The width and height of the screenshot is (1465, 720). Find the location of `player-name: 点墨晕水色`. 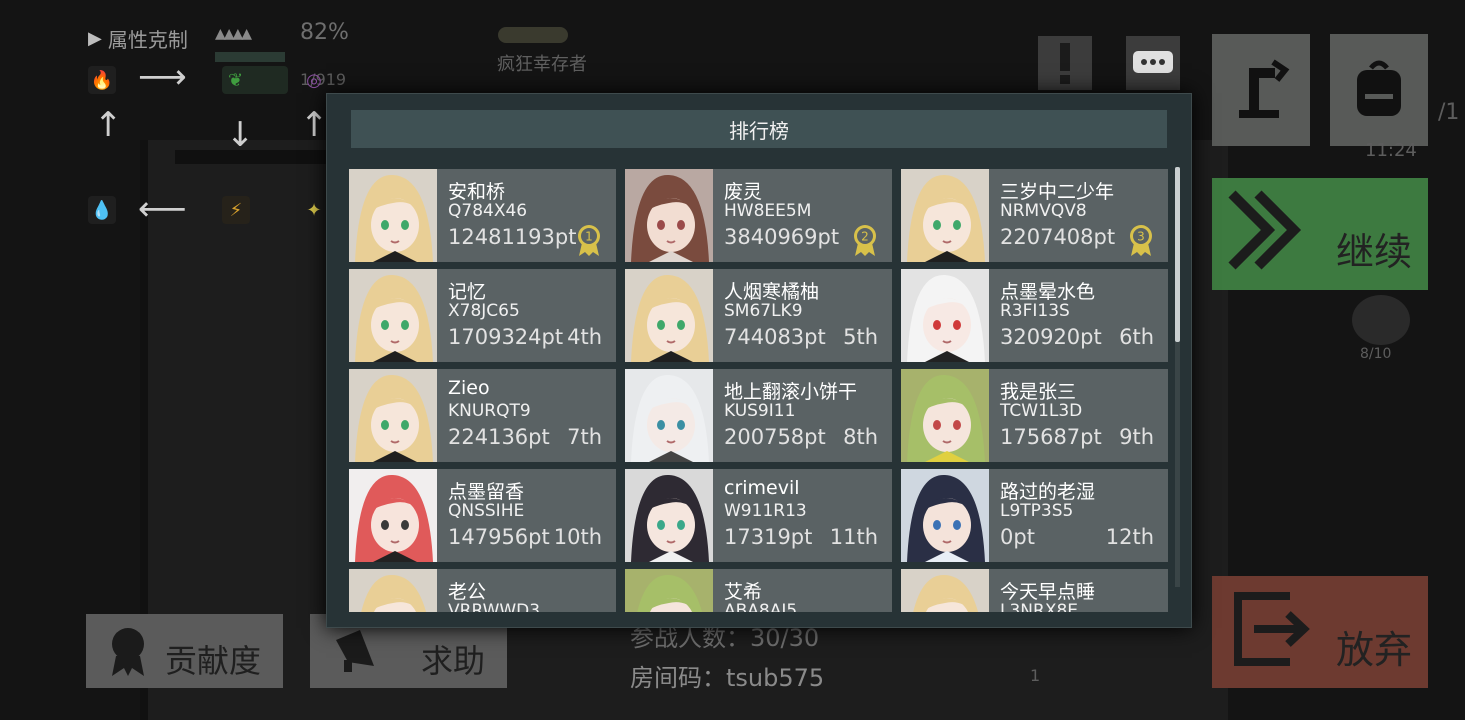

player-name: 点墨晕水色 is located at coordinates (1048, 292).